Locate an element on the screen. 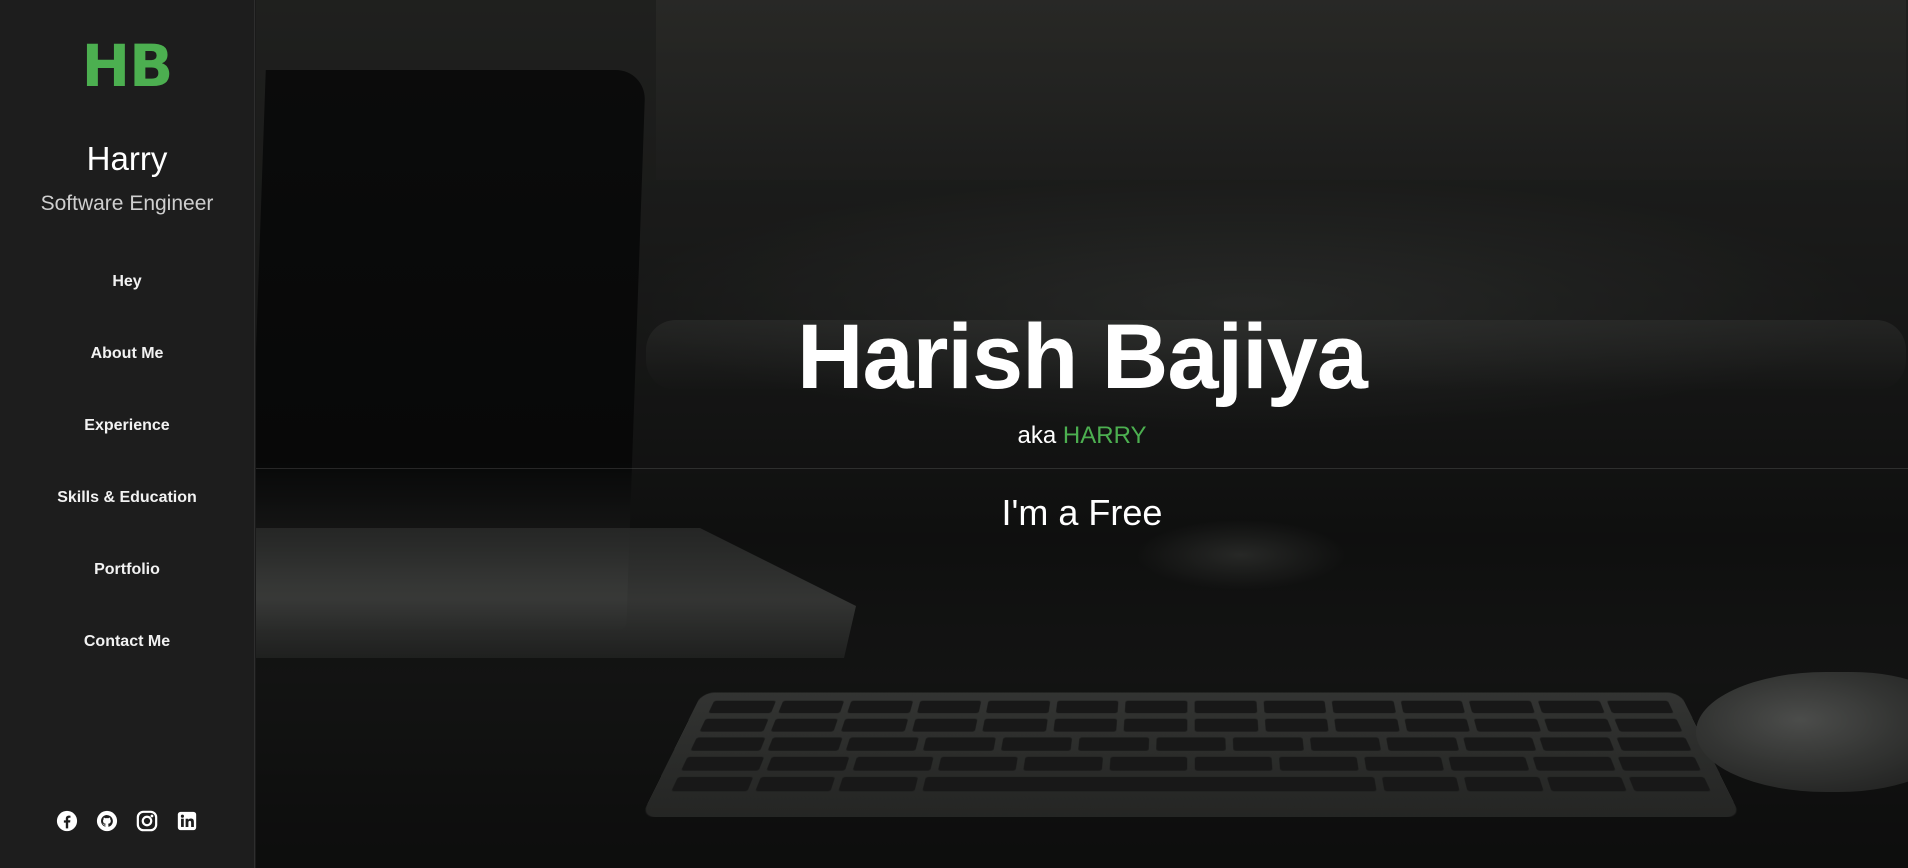 This screenshot has width=1908, height=868. github-icon is located at coordinates (107, 821).